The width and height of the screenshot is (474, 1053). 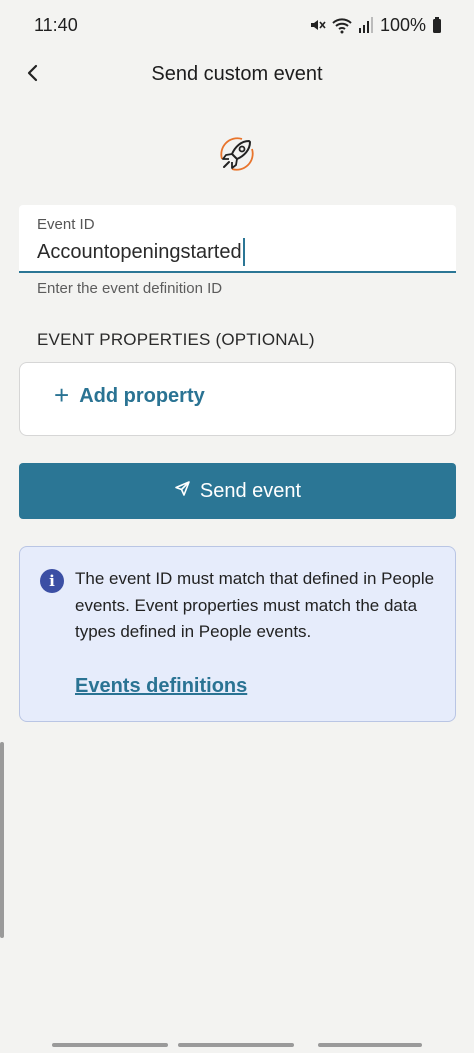 What do you see at coordinates (250, 490) in the screenshot?
I see `send-event-label: Send event` at bounding box center [250, 490].